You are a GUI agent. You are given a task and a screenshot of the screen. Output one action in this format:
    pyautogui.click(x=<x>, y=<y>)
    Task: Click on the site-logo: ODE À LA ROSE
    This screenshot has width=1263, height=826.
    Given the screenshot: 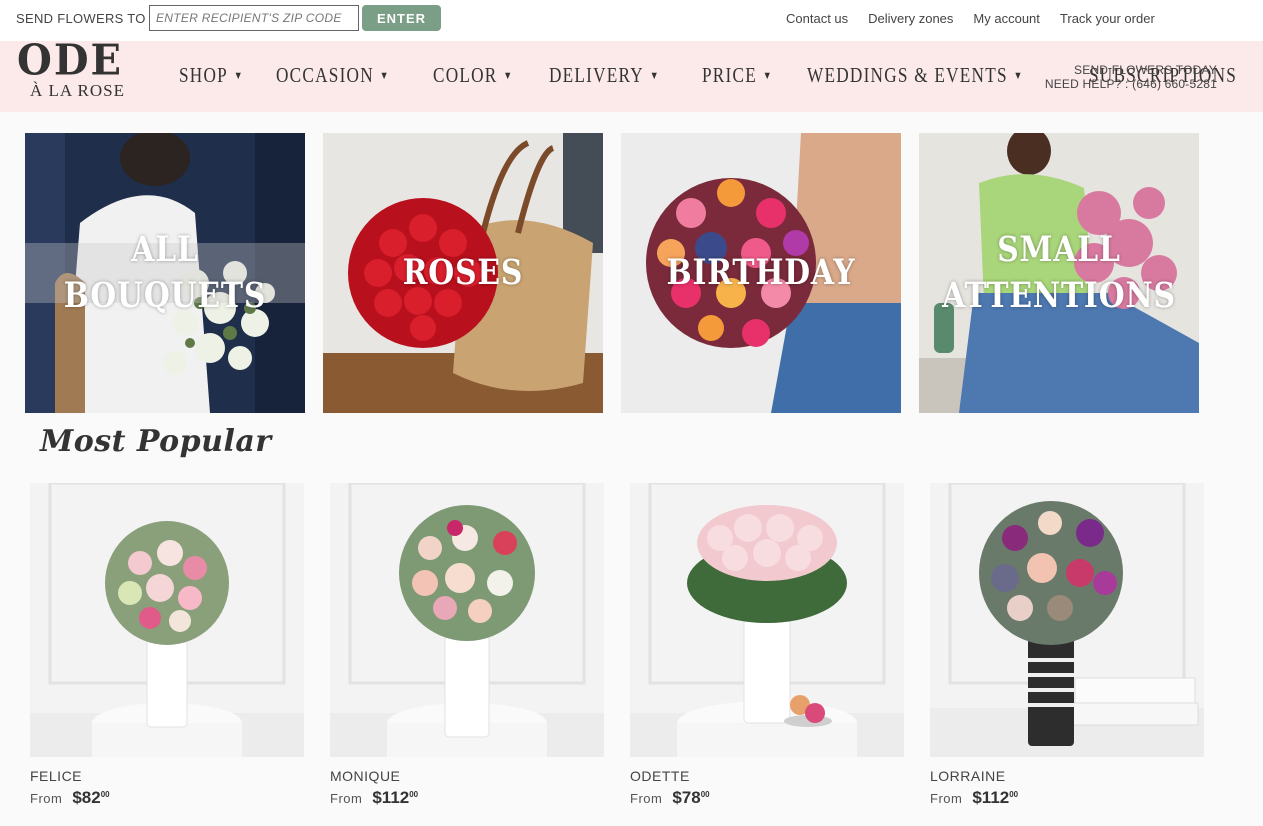 What is the action you would take?
    pyautogui.click(x=72, y=71)
    